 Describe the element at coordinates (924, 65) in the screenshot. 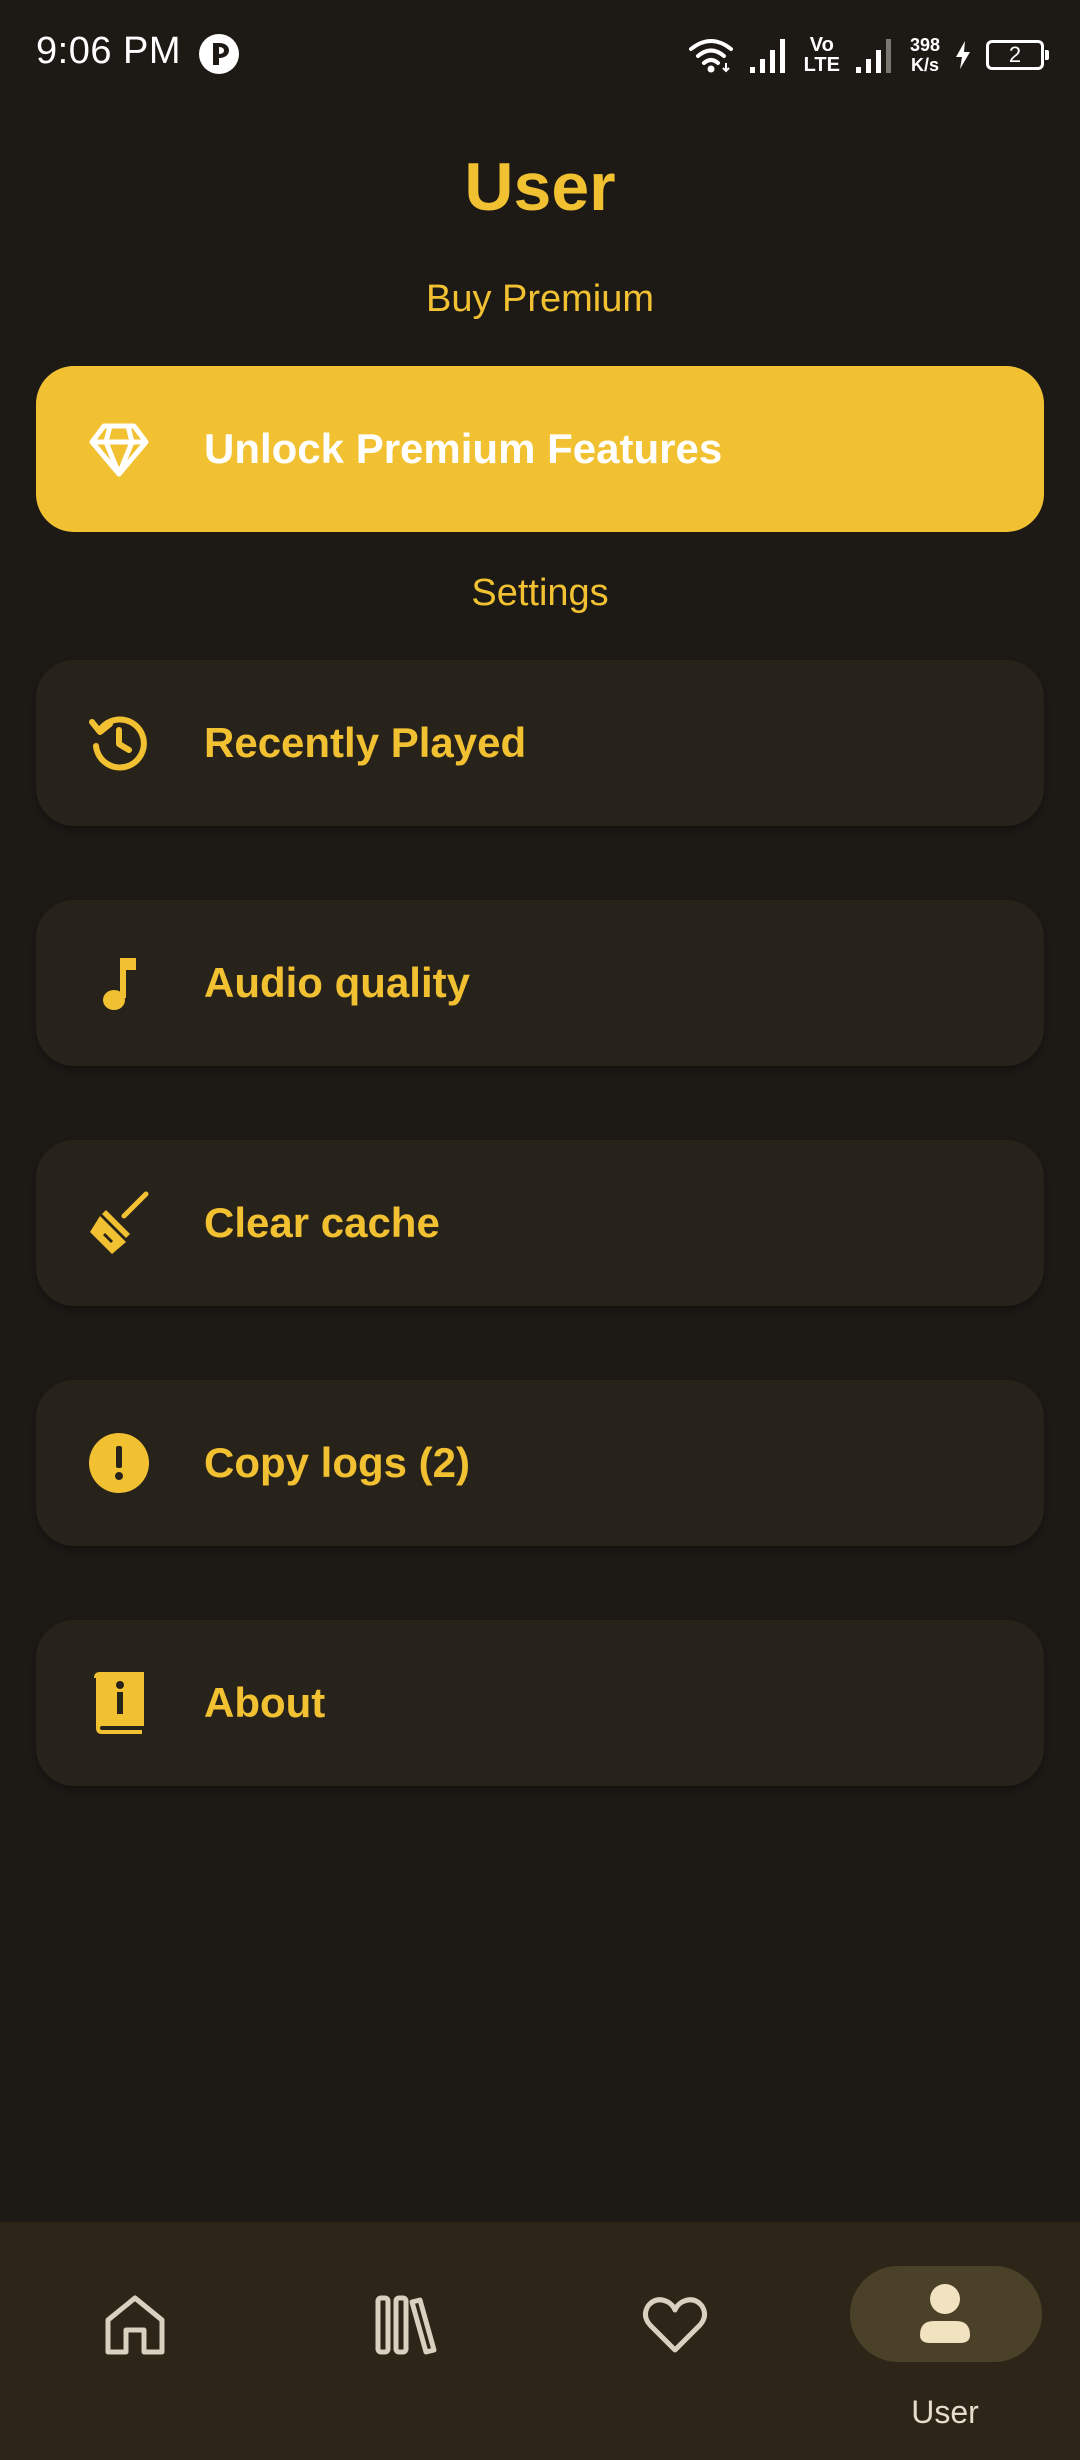

I see `network-speed-unit: K/s` at that location.